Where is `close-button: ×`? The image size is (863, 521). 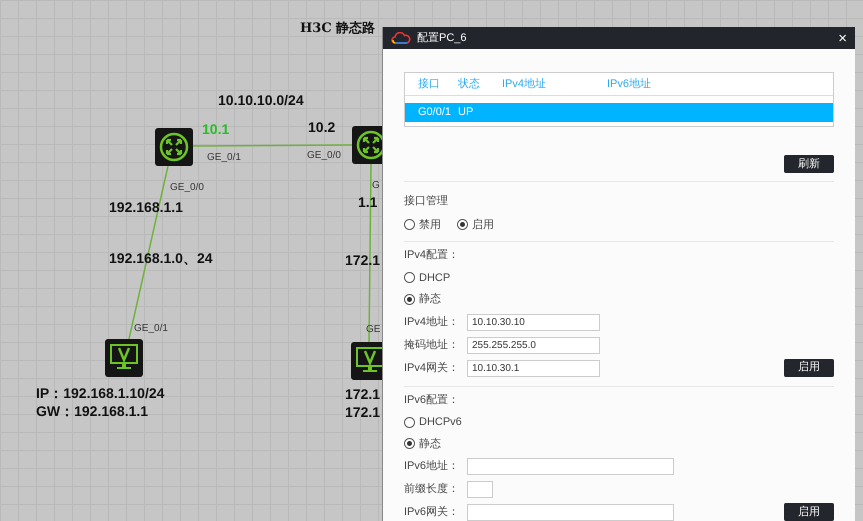
close-button: × is located at coordinates (842, 38).